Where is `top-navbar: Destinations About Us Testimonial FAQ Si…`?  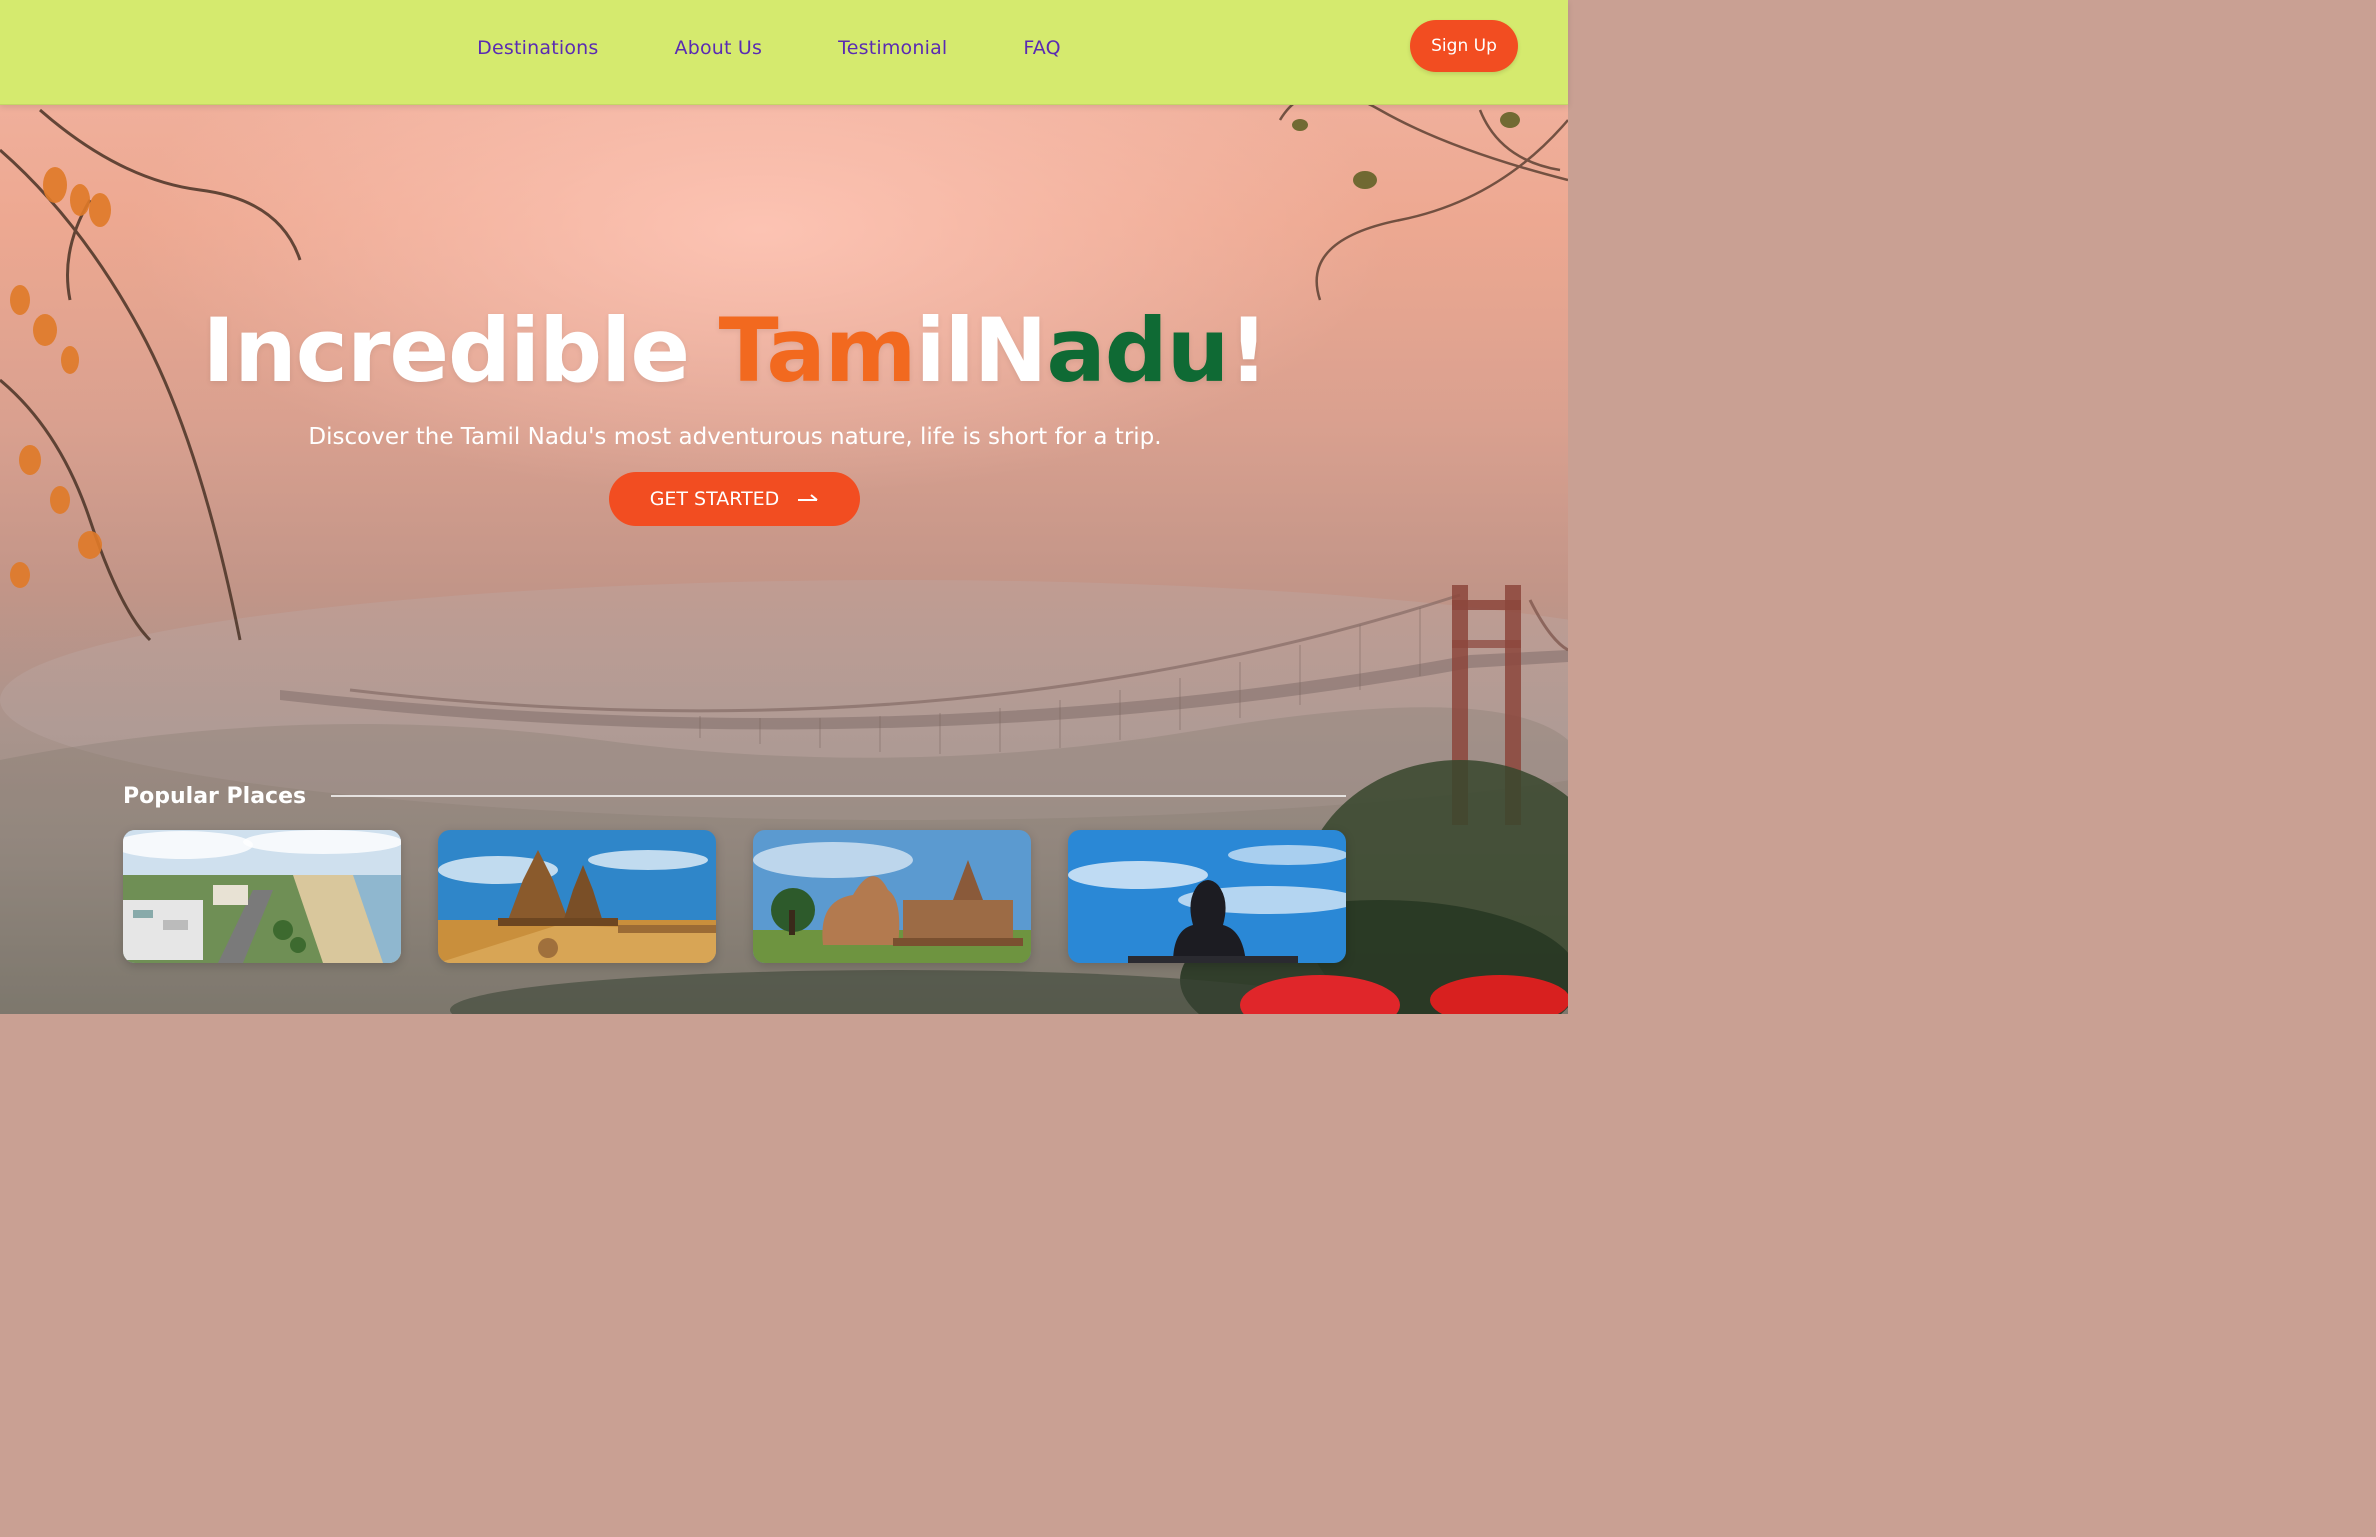
top-navbar: Destinations About Us Testimonial FAQ Si… is located at coordinates (784, 52).